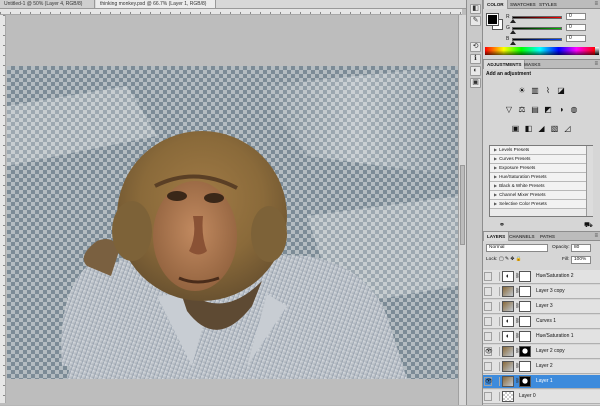  What do you see at coordinates (574, 110) in the screenshot?
I see `channel-mixer-icon: ◍` at bounding box center [574, 110].